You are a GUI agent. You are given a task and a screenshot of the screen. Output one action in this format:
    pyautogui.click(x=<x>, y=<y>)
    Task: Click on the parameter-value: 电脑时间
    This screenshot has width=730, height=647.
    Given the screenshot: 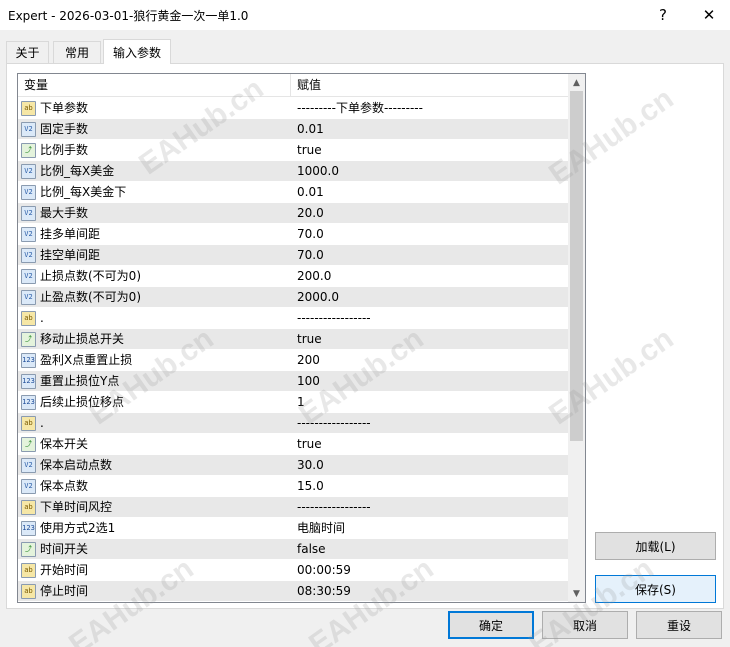 What is the action you would take?
    pyautogui.click(x=321, y=528)
    